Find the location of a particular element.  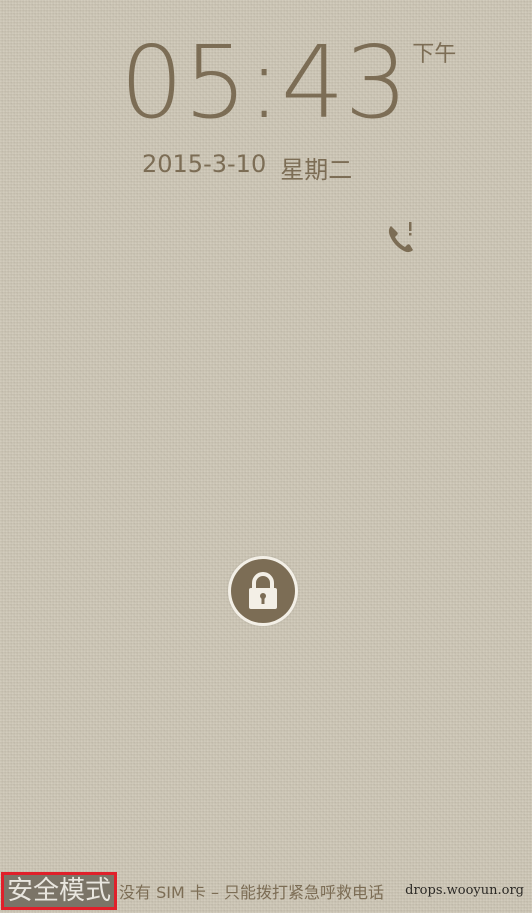

date-row: 2015-3-10 星期二 is located at coordinates (247, 167).